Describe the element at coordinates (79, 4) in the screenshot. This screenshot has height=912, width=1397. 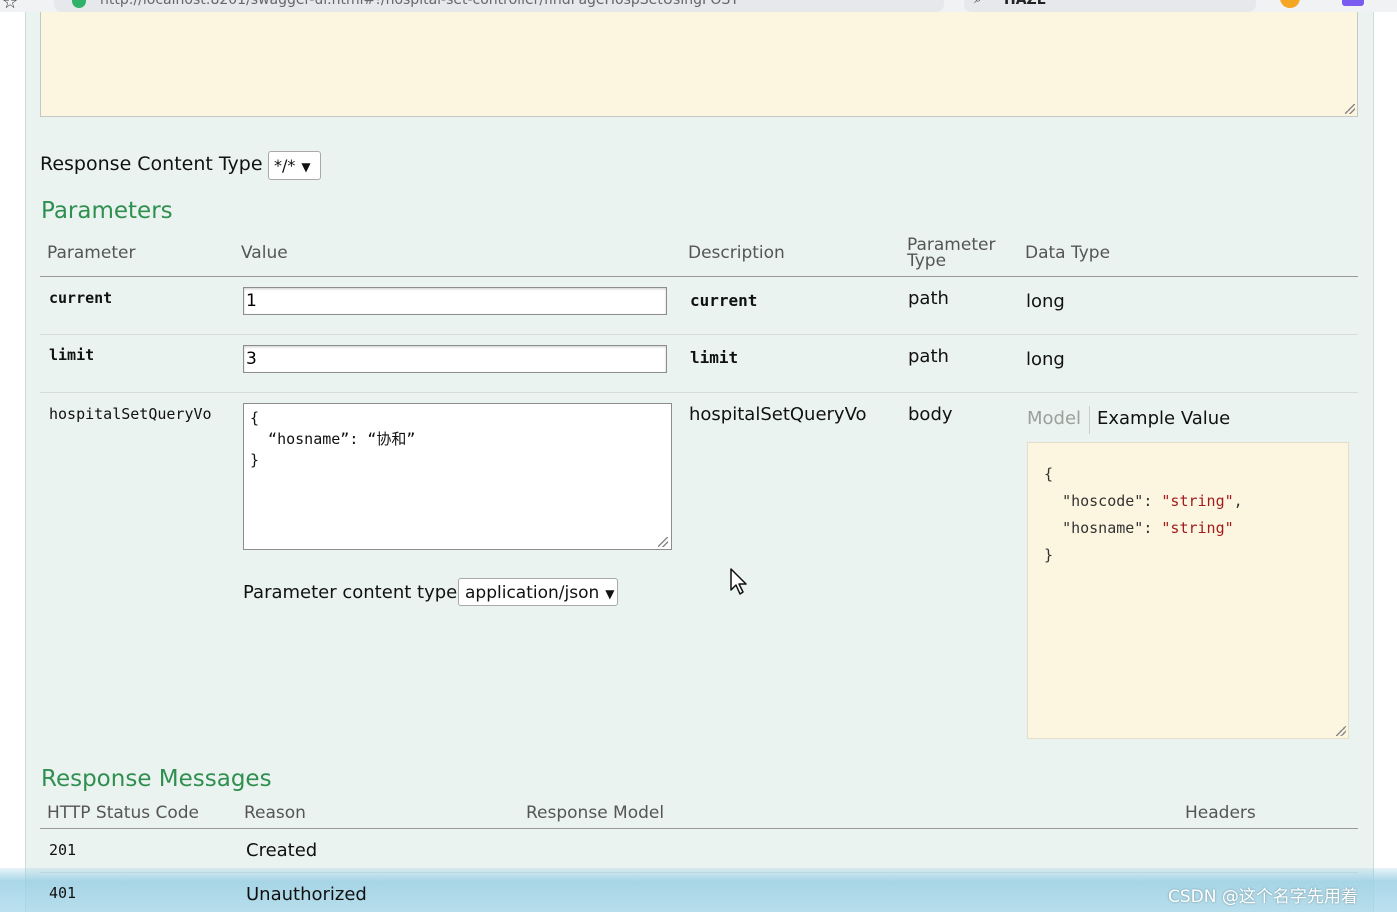
I see `secure-shield-icon` at that location.